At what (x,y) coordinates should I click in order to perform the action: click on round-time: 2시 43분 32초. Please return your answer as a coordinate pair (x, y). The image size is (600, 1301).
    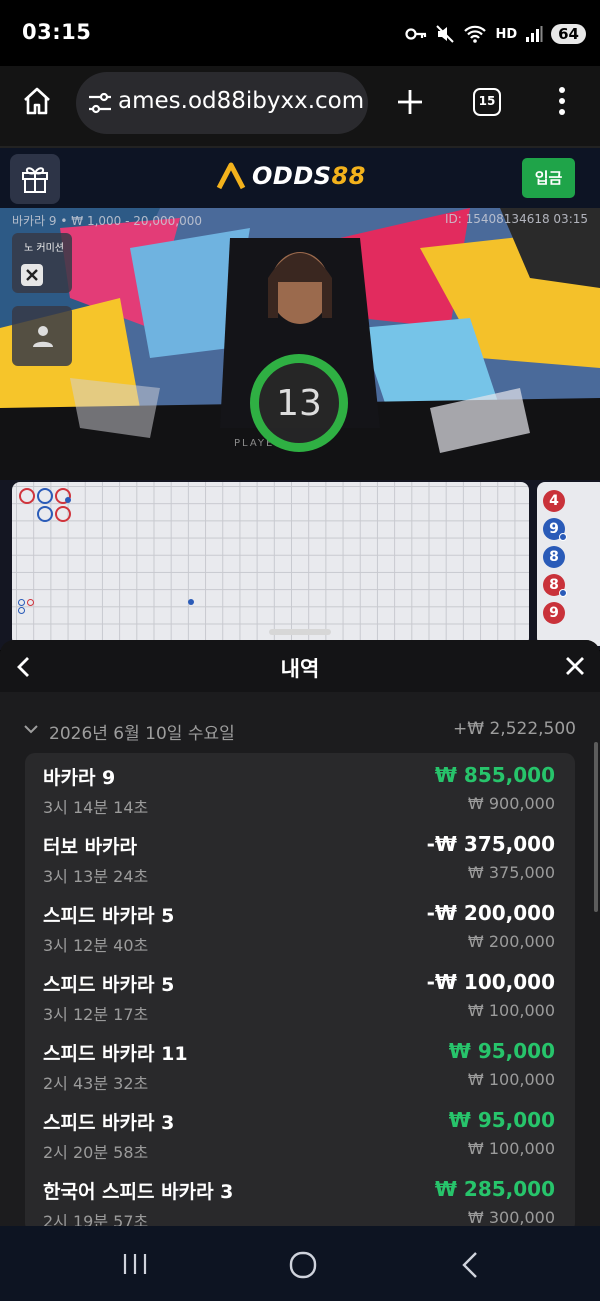
    Looking at the image, I should click on (96, 1083).